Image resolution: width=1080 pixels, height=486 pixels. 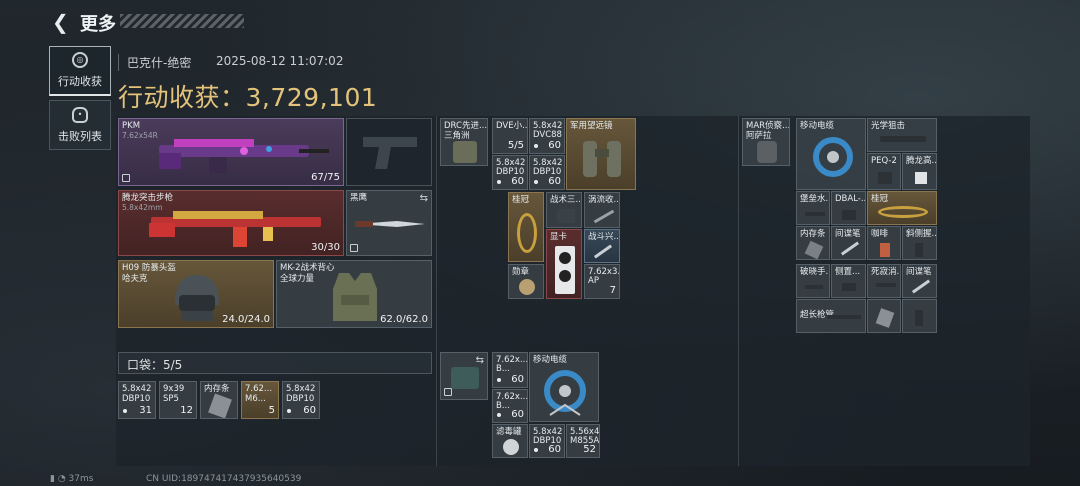 I want to click on item-name: 显卡, so click(x=559, y=237).